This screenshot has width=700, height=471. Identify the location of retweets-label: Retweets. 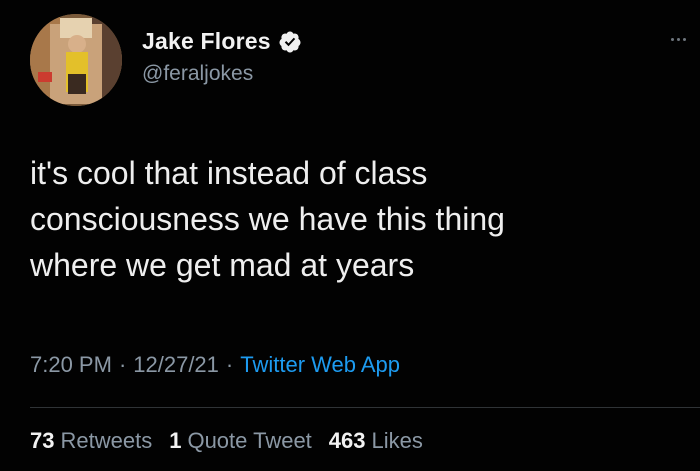
(106, 440).